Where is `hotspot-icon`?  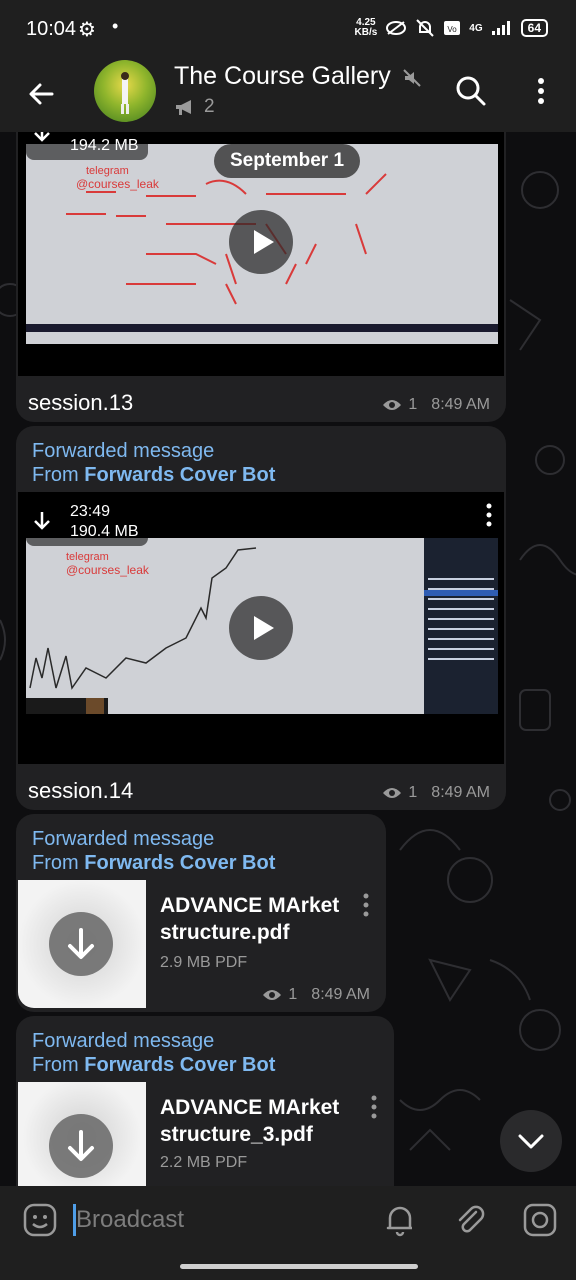
hotspot-icon is located at coordinates (396, 28).